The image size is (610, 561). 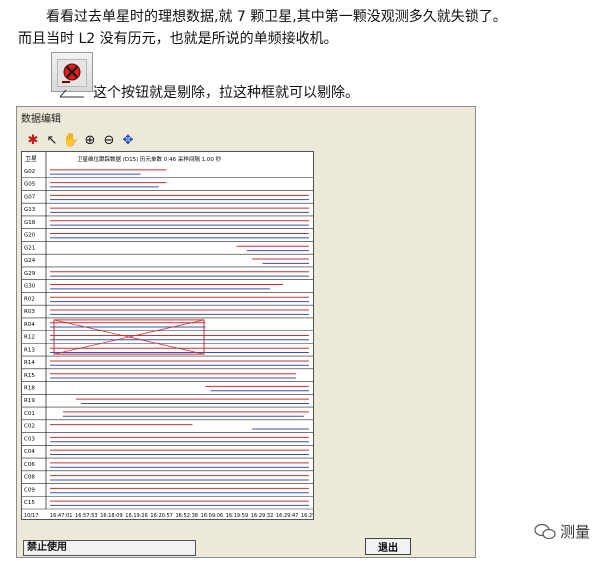 What do you see at coordinates (30, 287) in the screenshot?
I see `satellite-label: G30` at bounding box center [30, 287].